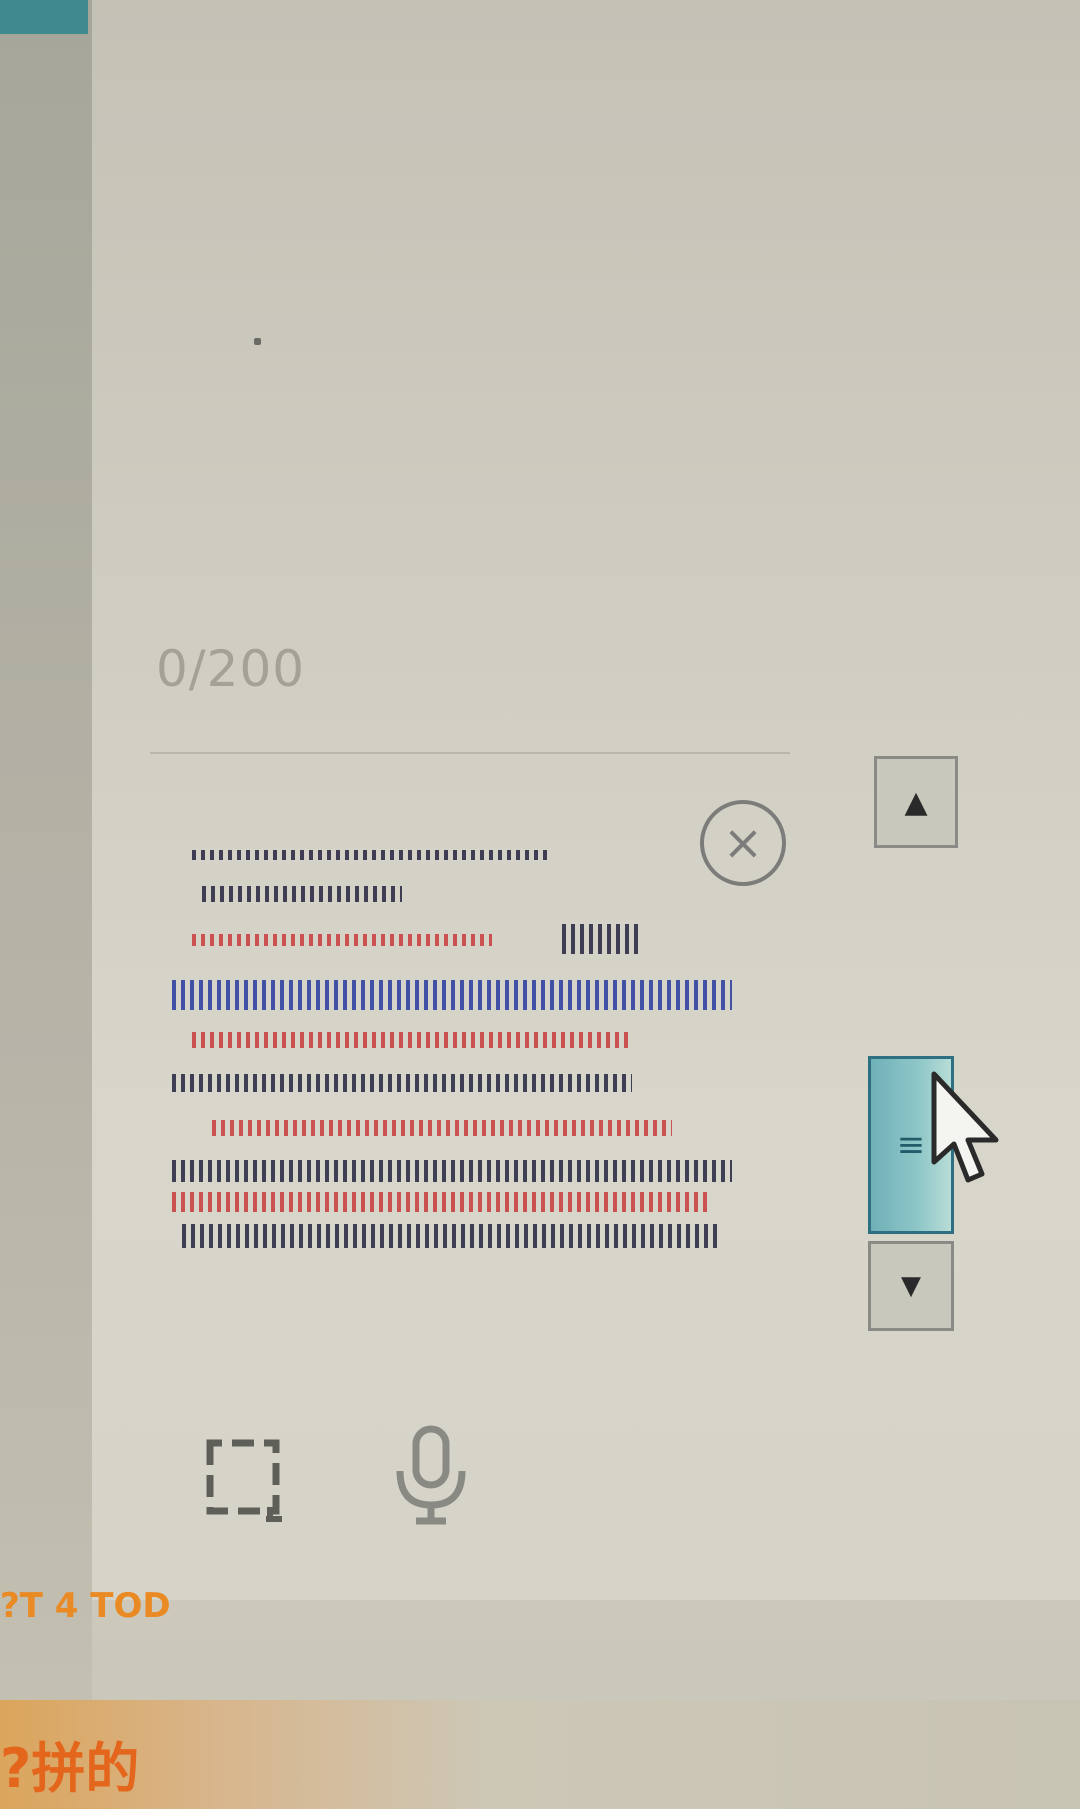 This screenshot has width=1080, height=1809. I want to click on char-counter: 0/200, so click(231, 669).